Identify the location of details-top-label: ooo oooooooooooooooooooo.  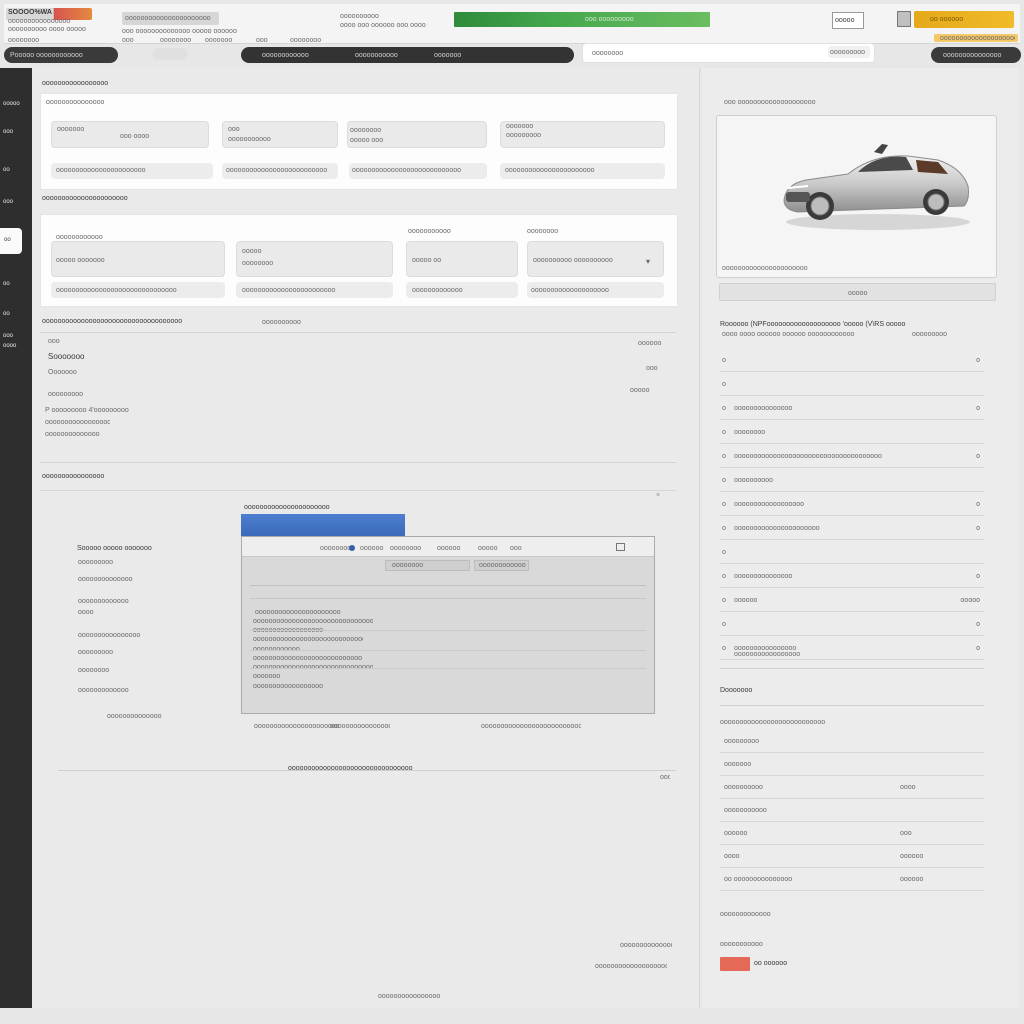
(770, 102).